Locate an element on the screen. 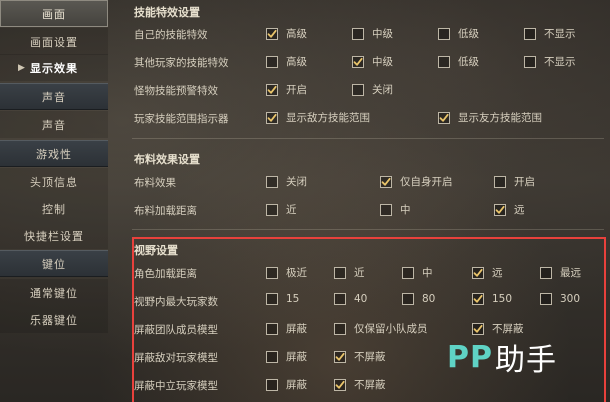  setting-option: 15 is located at coordinates (282, 299).